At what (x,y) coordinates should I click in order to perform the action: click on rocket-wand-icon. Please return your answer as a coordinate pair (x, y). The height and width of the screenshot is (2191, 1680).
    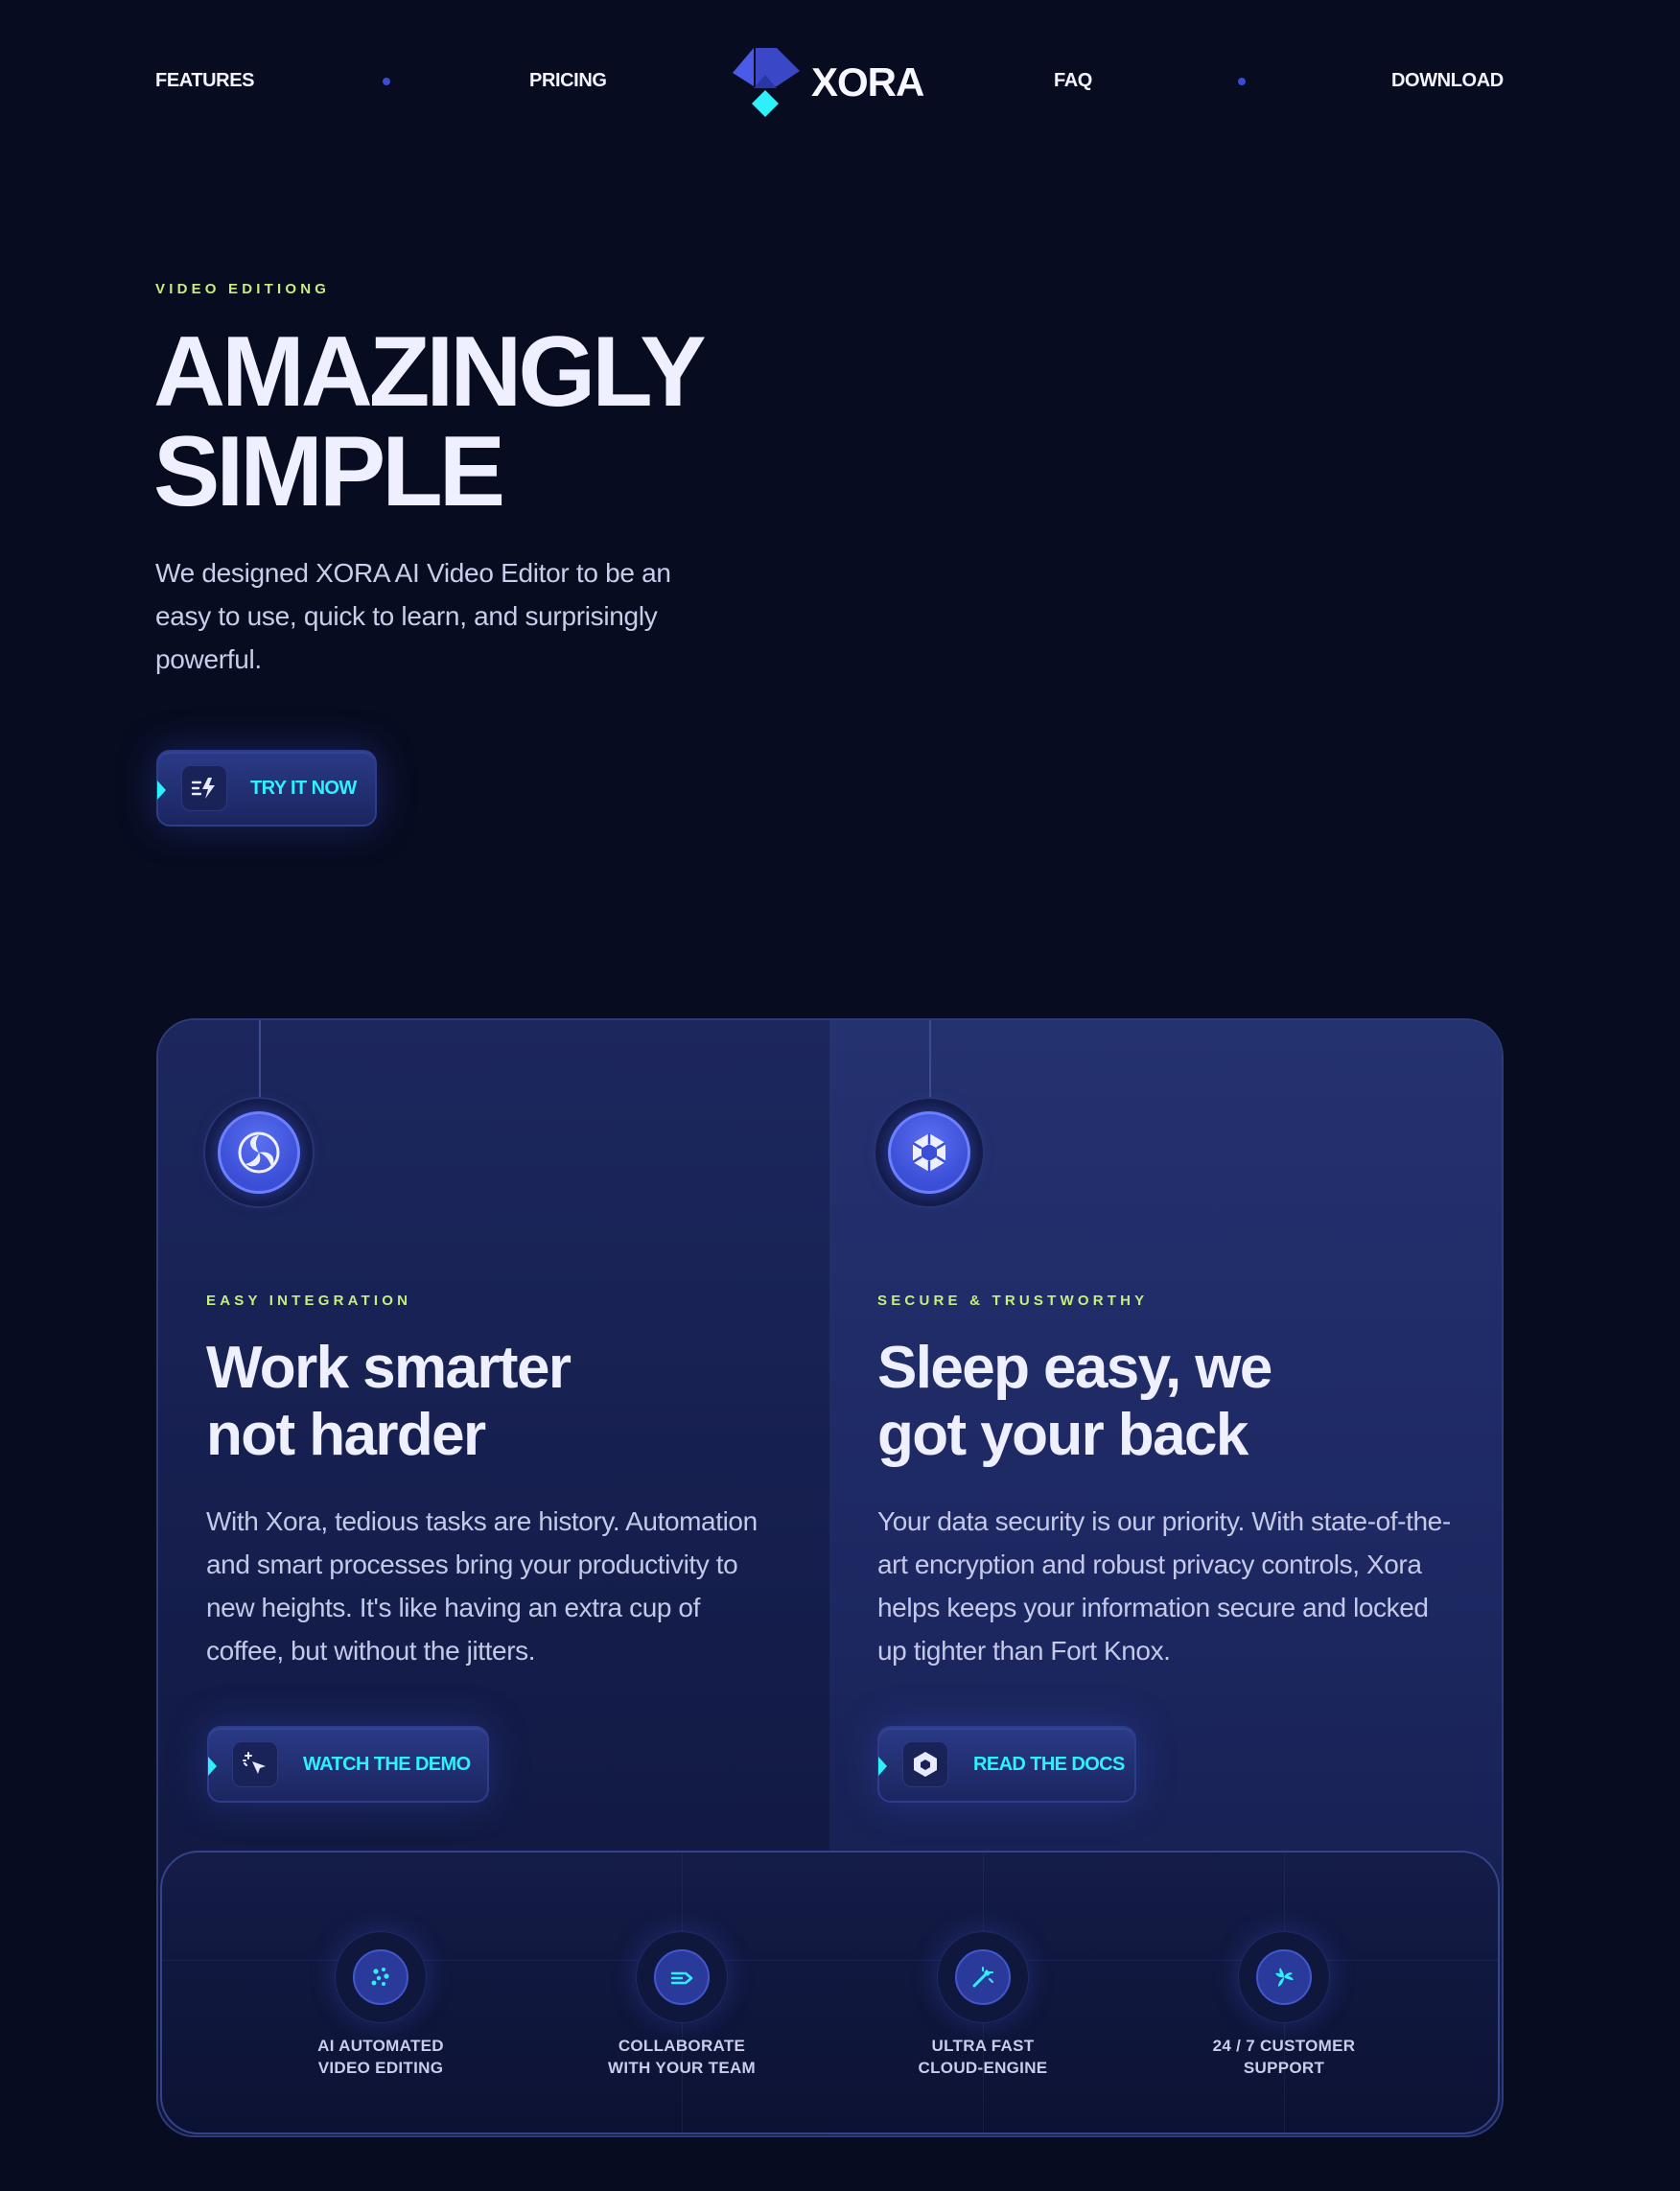
    Looking at the image, I should click on (983, 1977).